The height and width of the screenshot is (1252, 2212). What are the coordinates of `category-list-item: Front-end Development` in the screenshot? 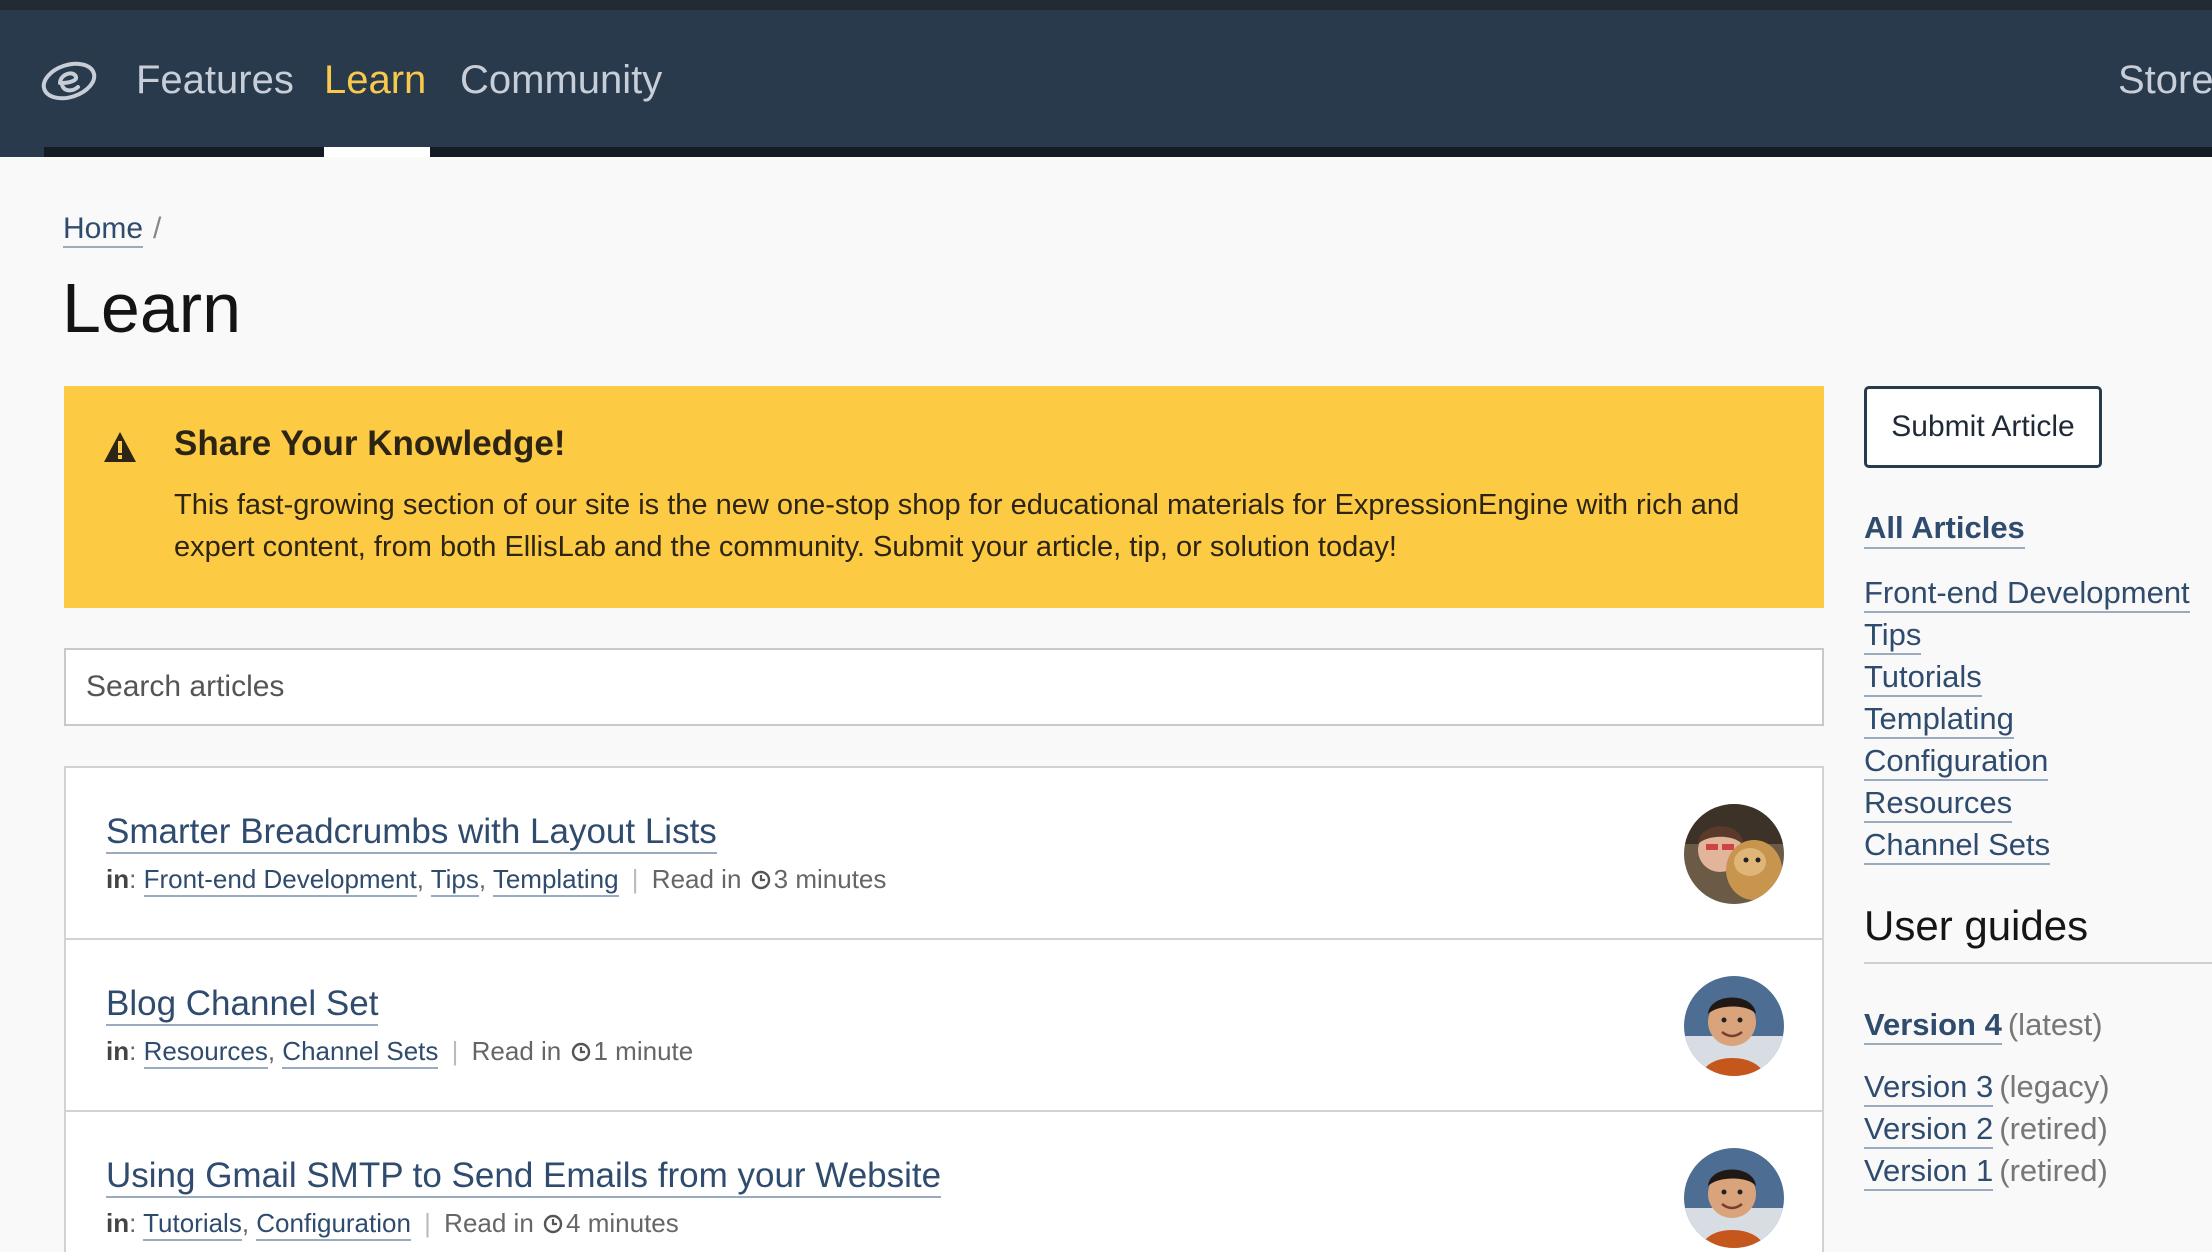 It's located at (2027, 593).